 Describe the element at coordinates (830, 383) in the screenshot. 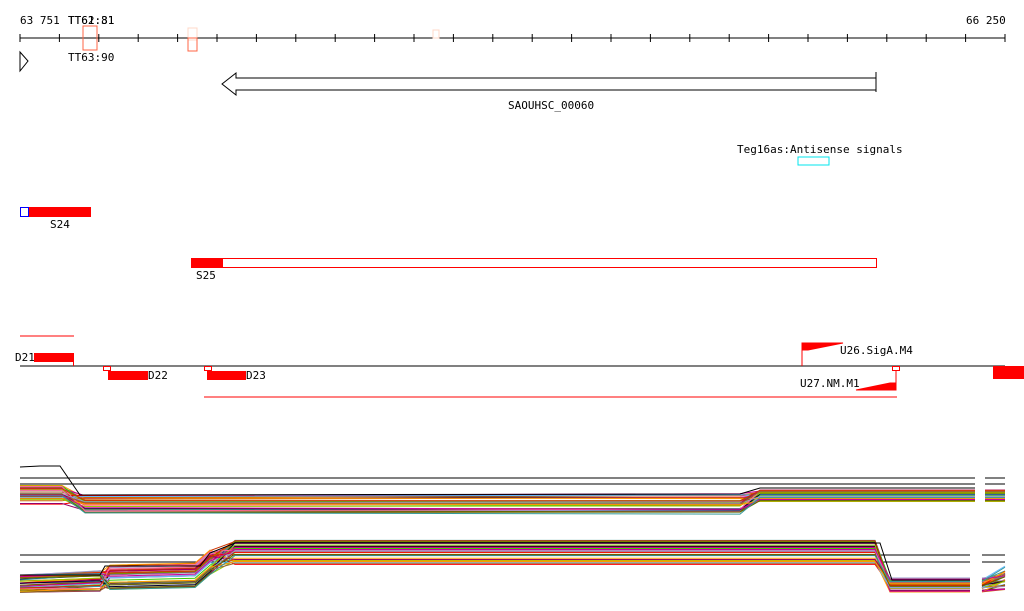

I see `feature-u27-label: U27.NM.M1` at that location.